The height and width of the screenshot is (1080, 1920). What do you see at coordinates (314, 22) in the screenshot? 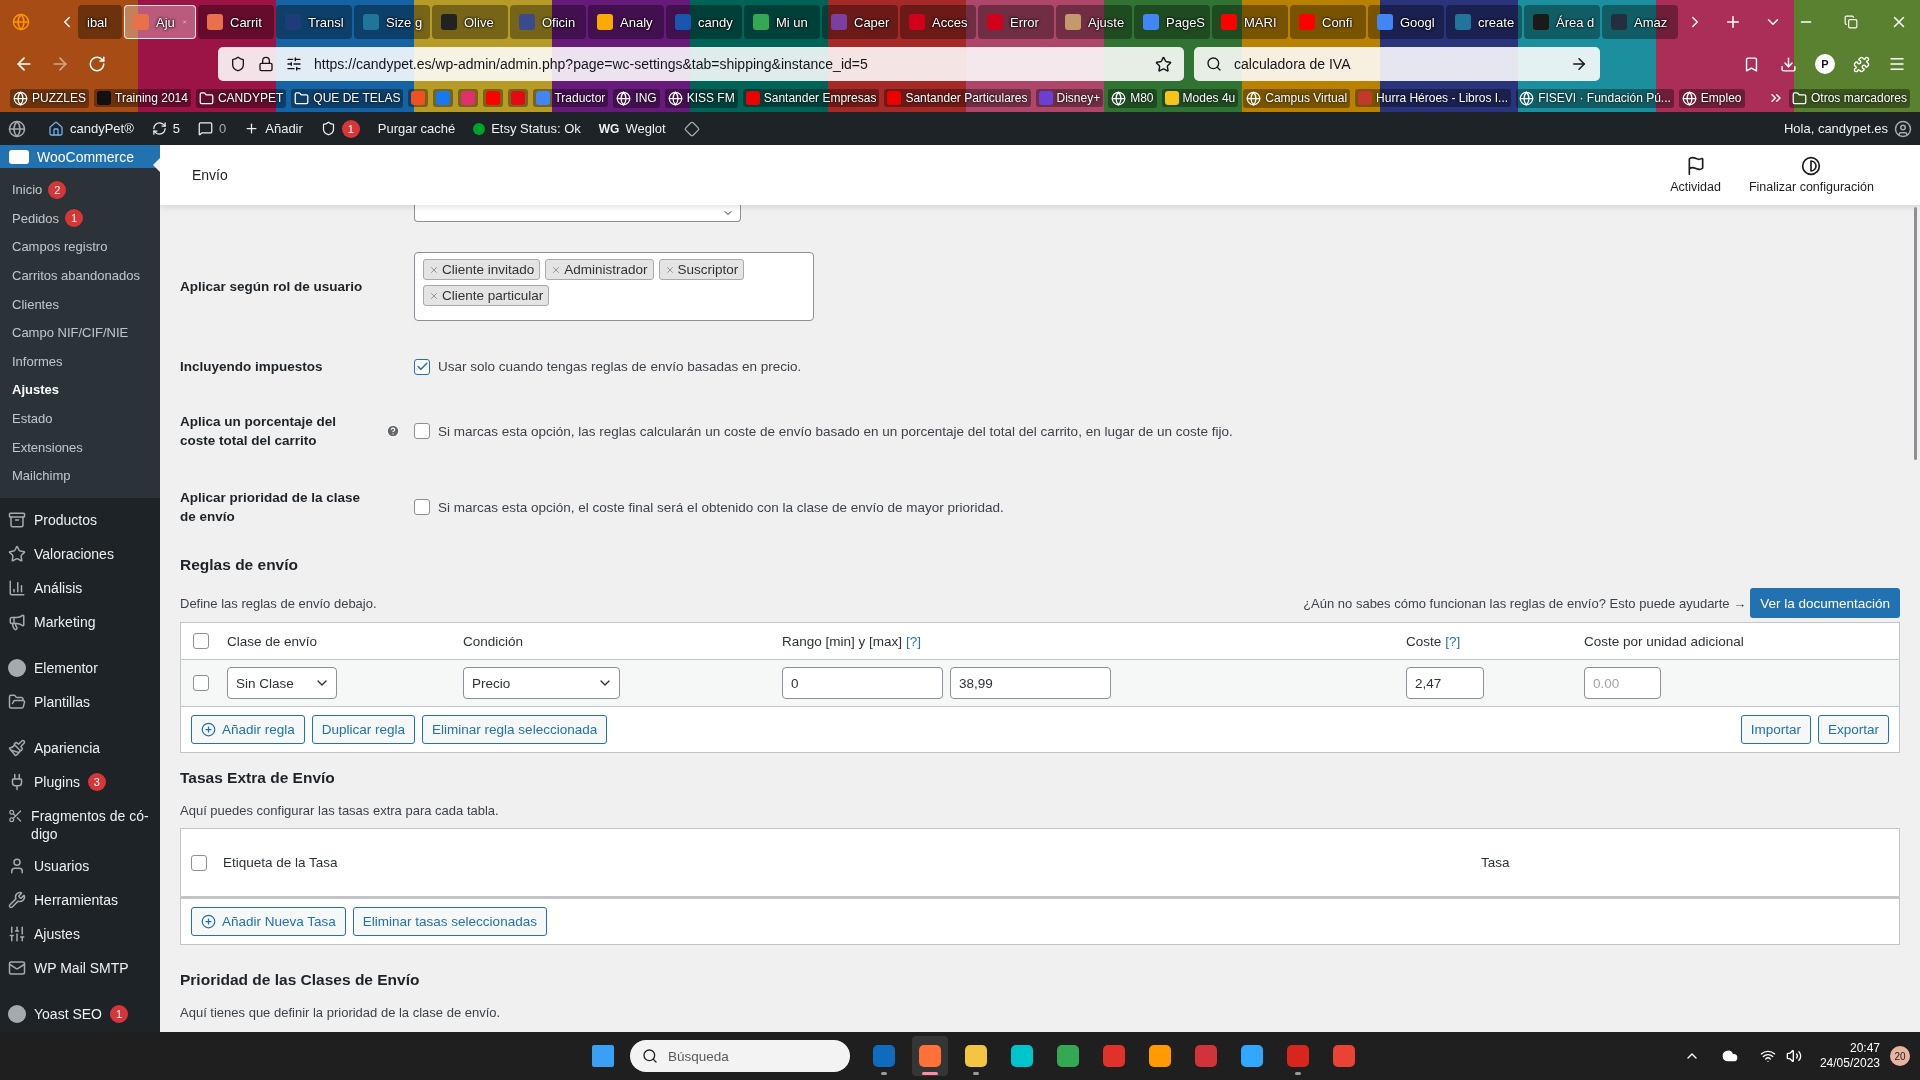
I see `browser-tab: Transl` at bounding box center [314, 22].